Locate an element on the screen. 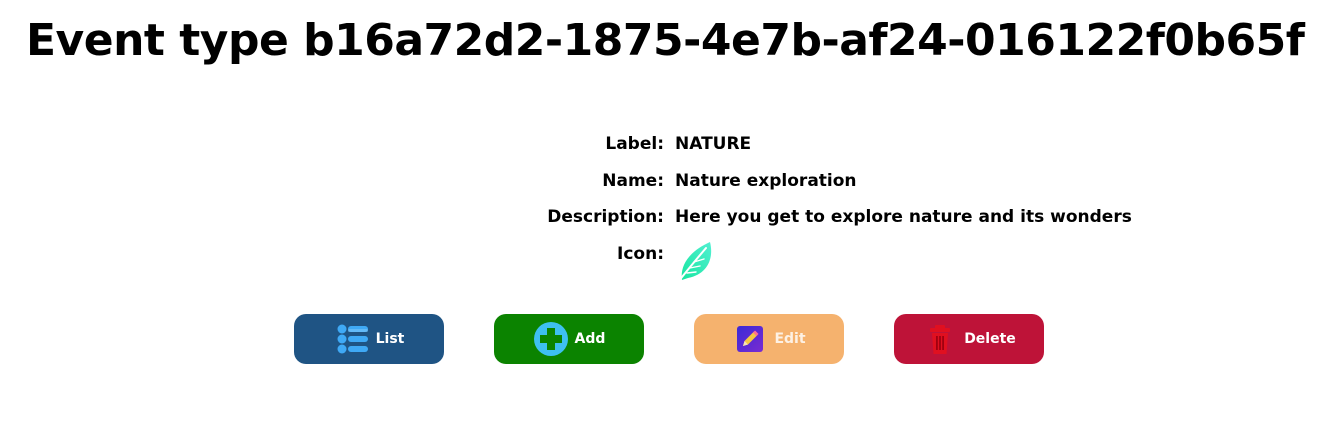  edit-button: Edit is located at coordinates (769, 339).